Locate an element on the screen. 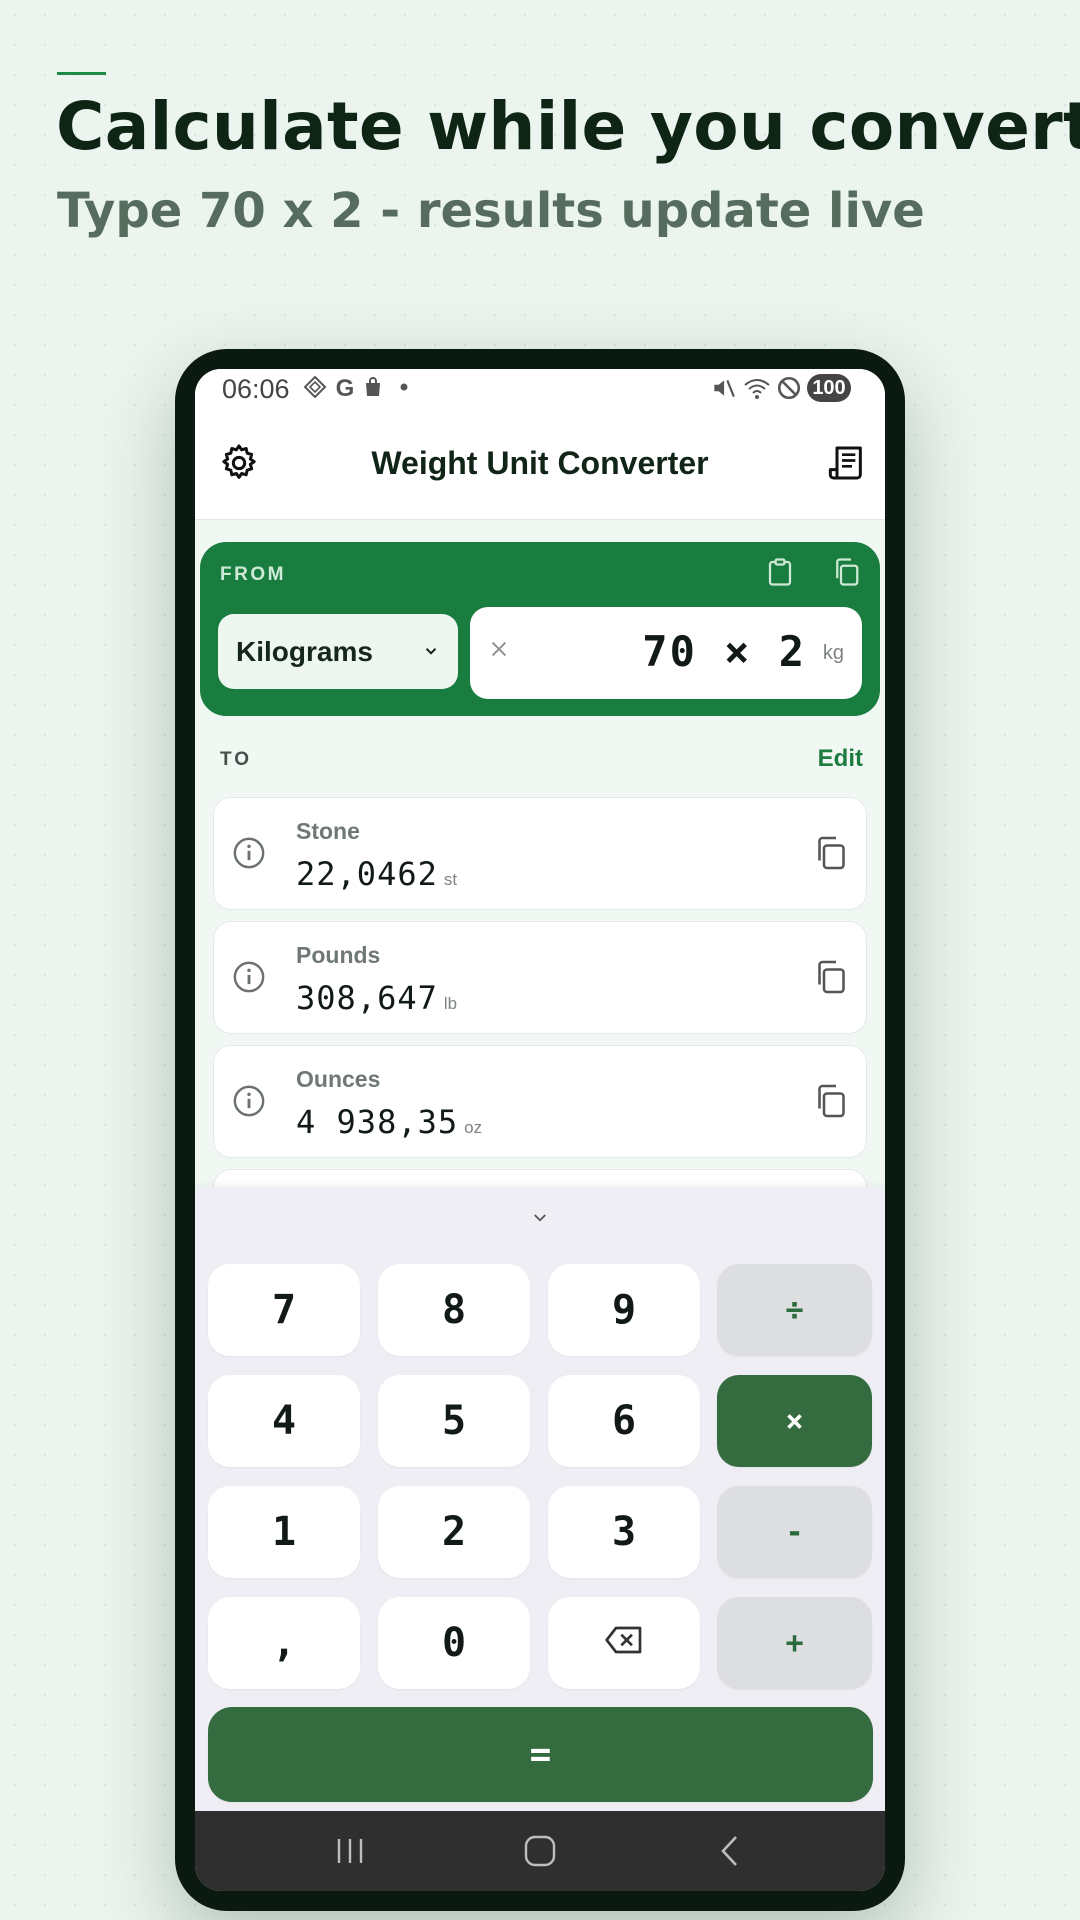 The height and width of the screenshot is (1920, 1080). close-icon is located at coordinates (499, 649).